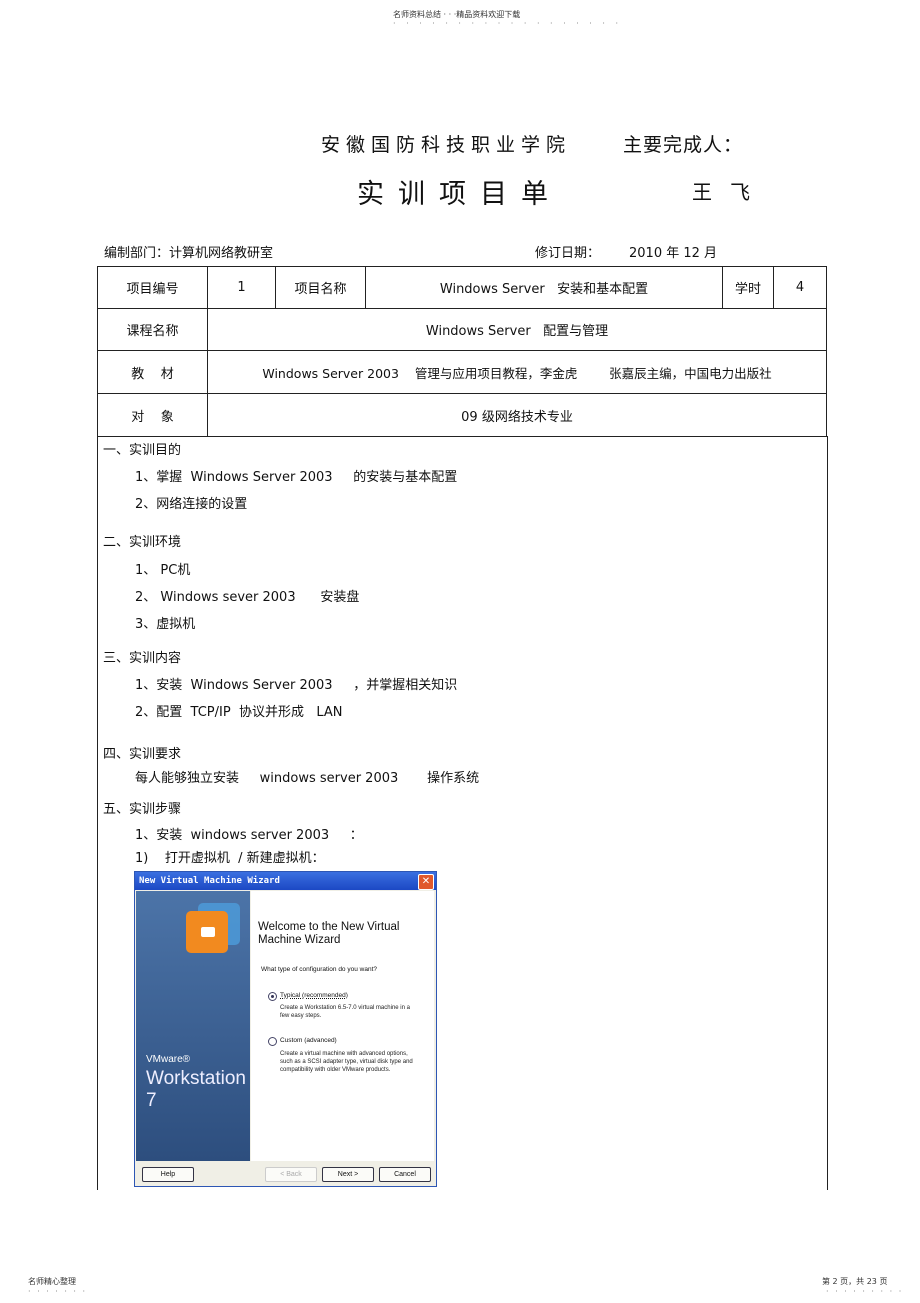 The height and width of the screenshot is (1303, 920). I want to click on date-label: 修订日期：, so click(568, 253).